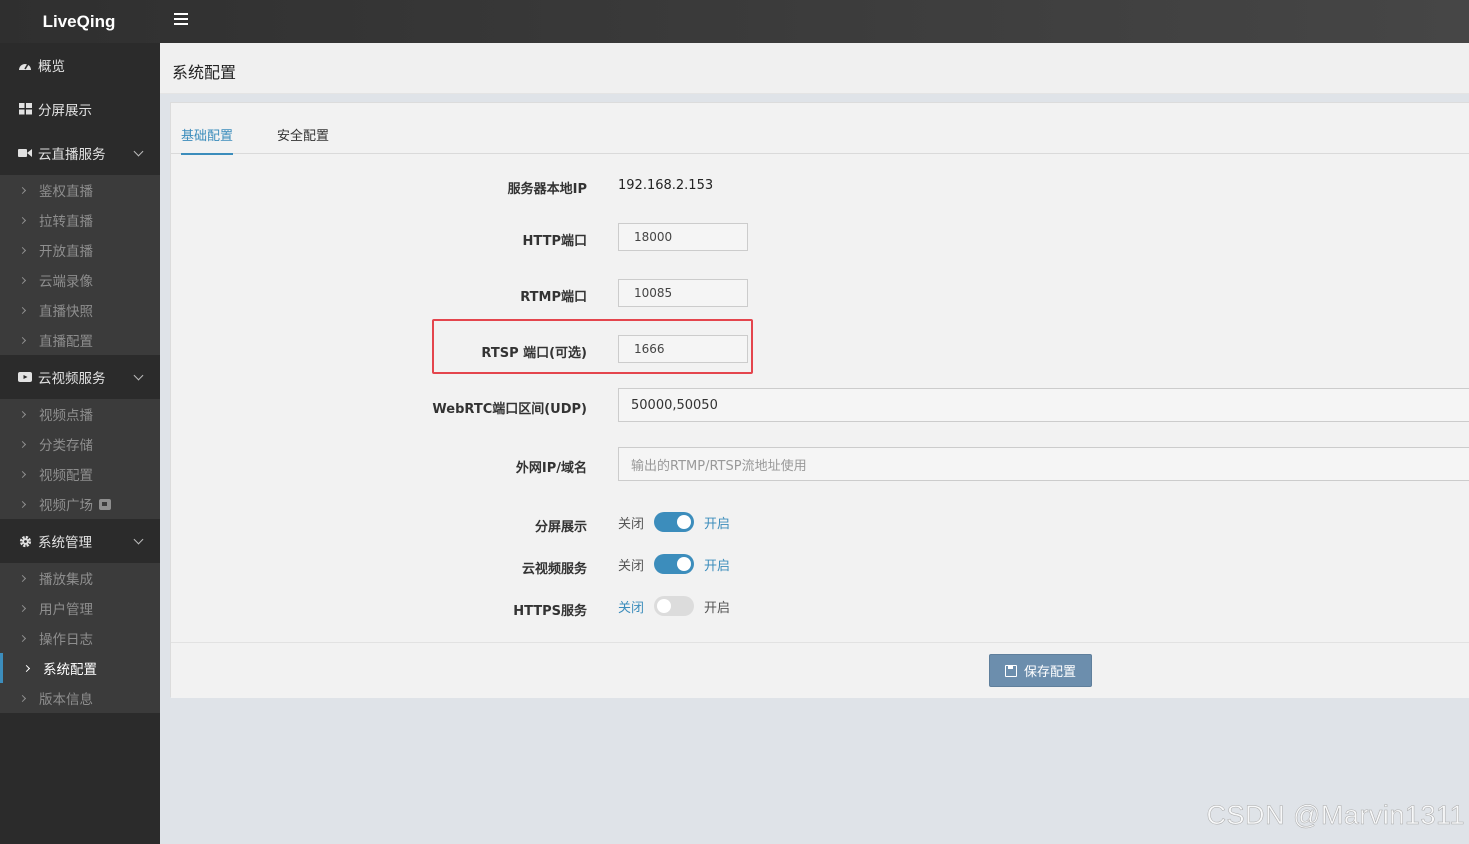 Image resolution: width=1469 pixels, height=844 pixels. What do you see at coordinates (1049, 672) in the screenshot?
I see `save-button-label: 保存配置` at bounding box center [1049, 672].